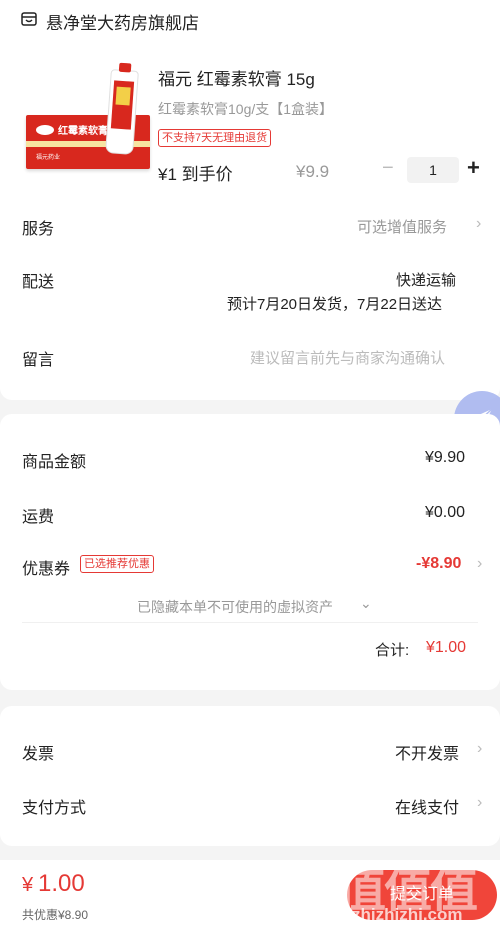 The image size is (500, 933). Describe the element at coordinates (313, 171) in the screenshot. I see `original-price: ¥9.9` at that location.